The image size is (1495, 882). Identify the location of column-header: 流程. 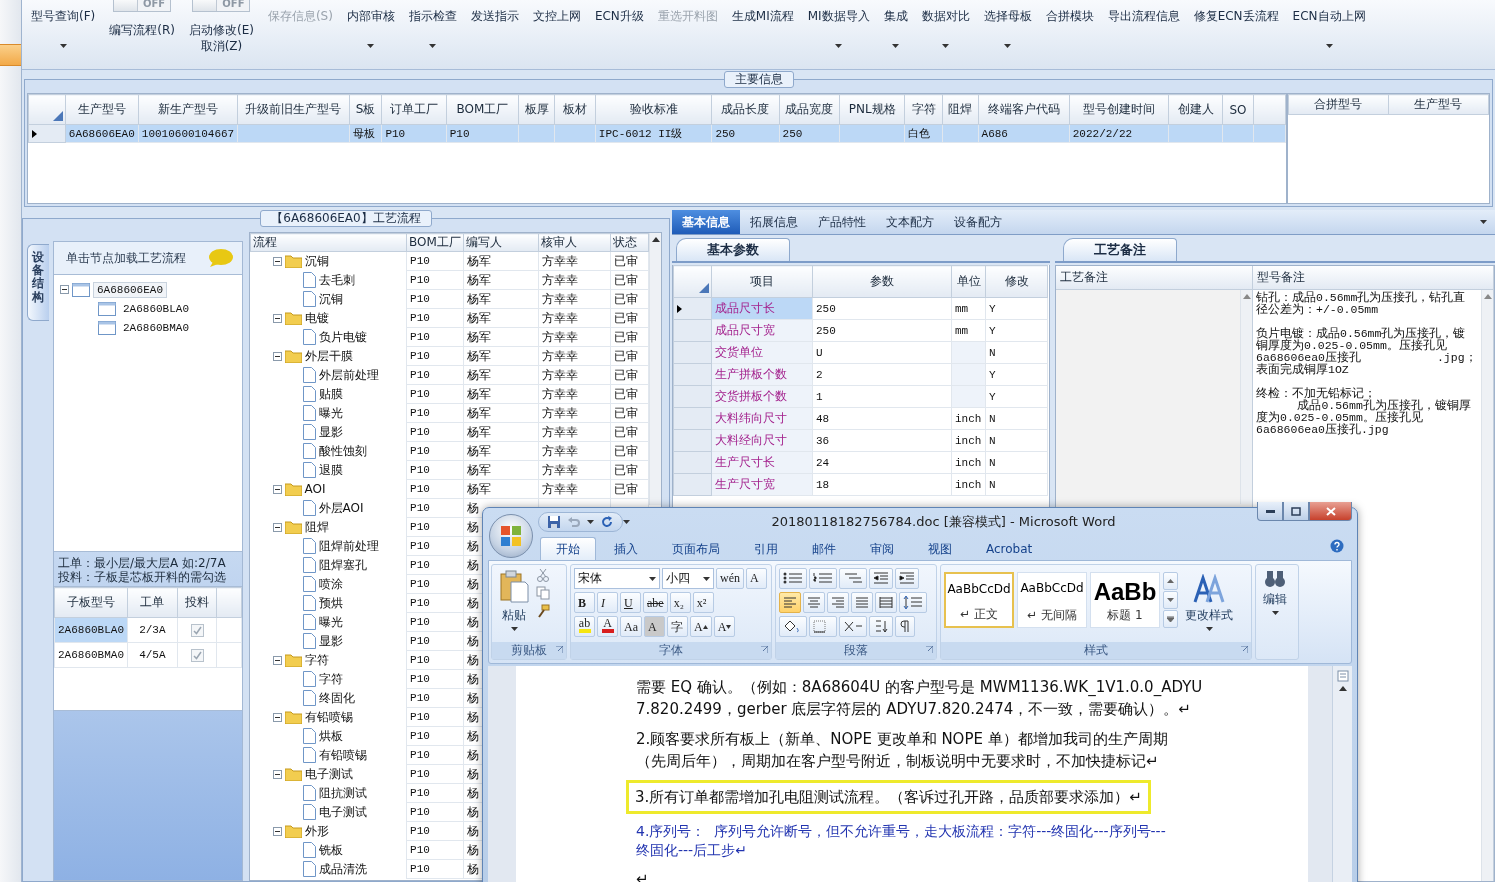
(328, 242).